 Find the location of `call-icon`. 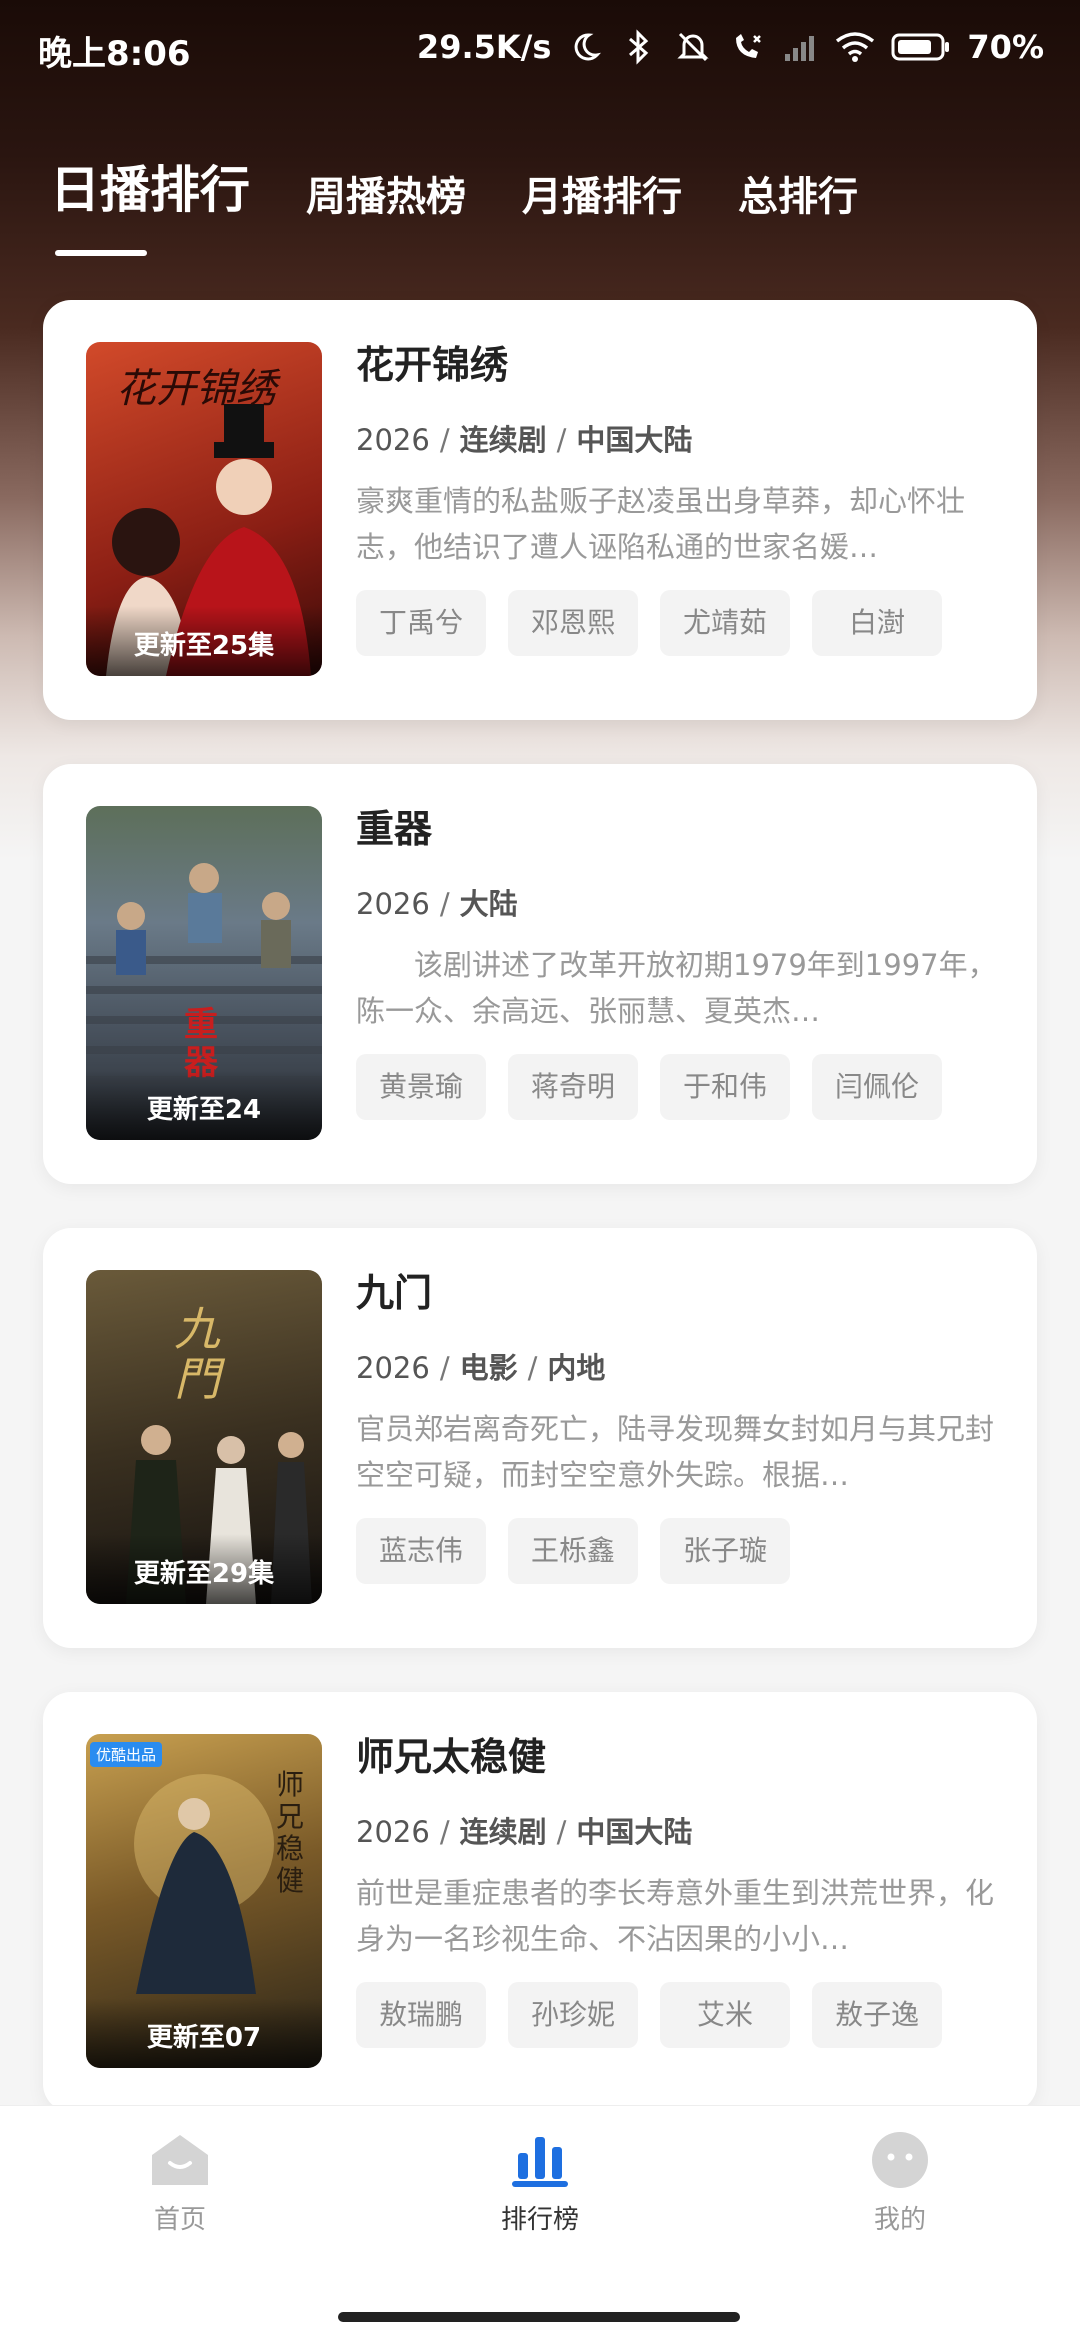

call-icon is located at coordinates (747, 47).